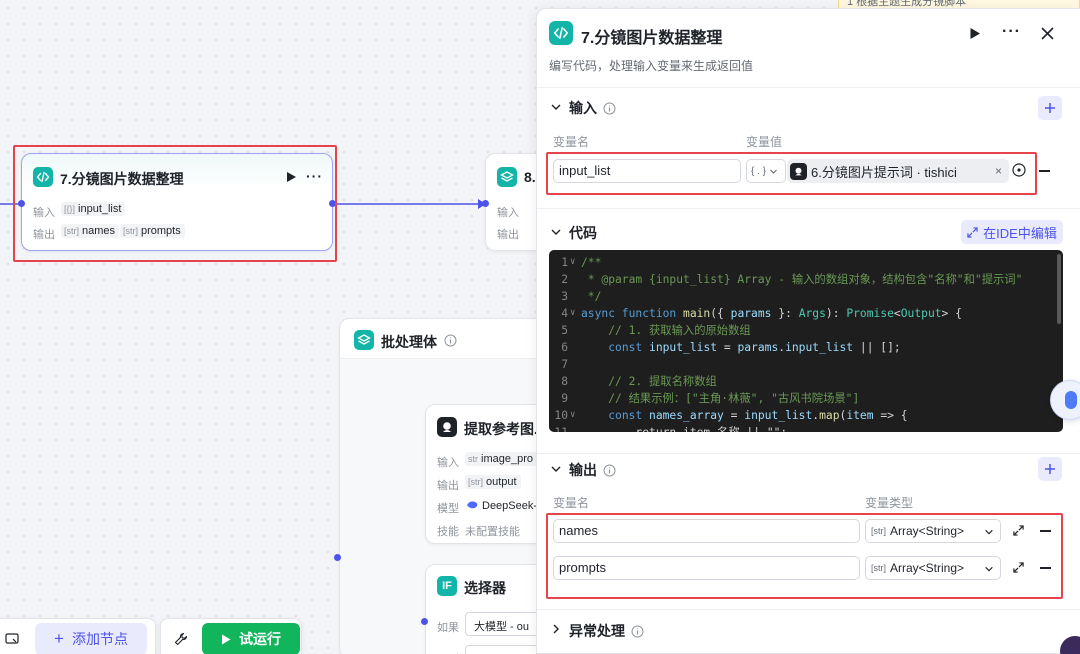 The height and width of the screenshot is (654, 1080). What do you see at coordinates (448, 509) in the screenshot?
I see `model-label: 模型` at bounding box center [448, 509].